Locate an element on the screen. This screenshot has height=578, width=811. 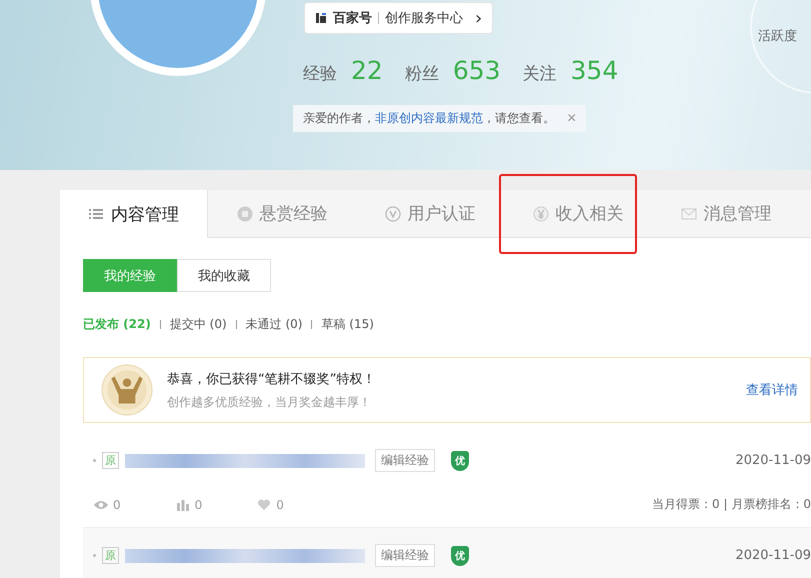
filter-link: 提交中 (0) is located at coordinates (198, 324).